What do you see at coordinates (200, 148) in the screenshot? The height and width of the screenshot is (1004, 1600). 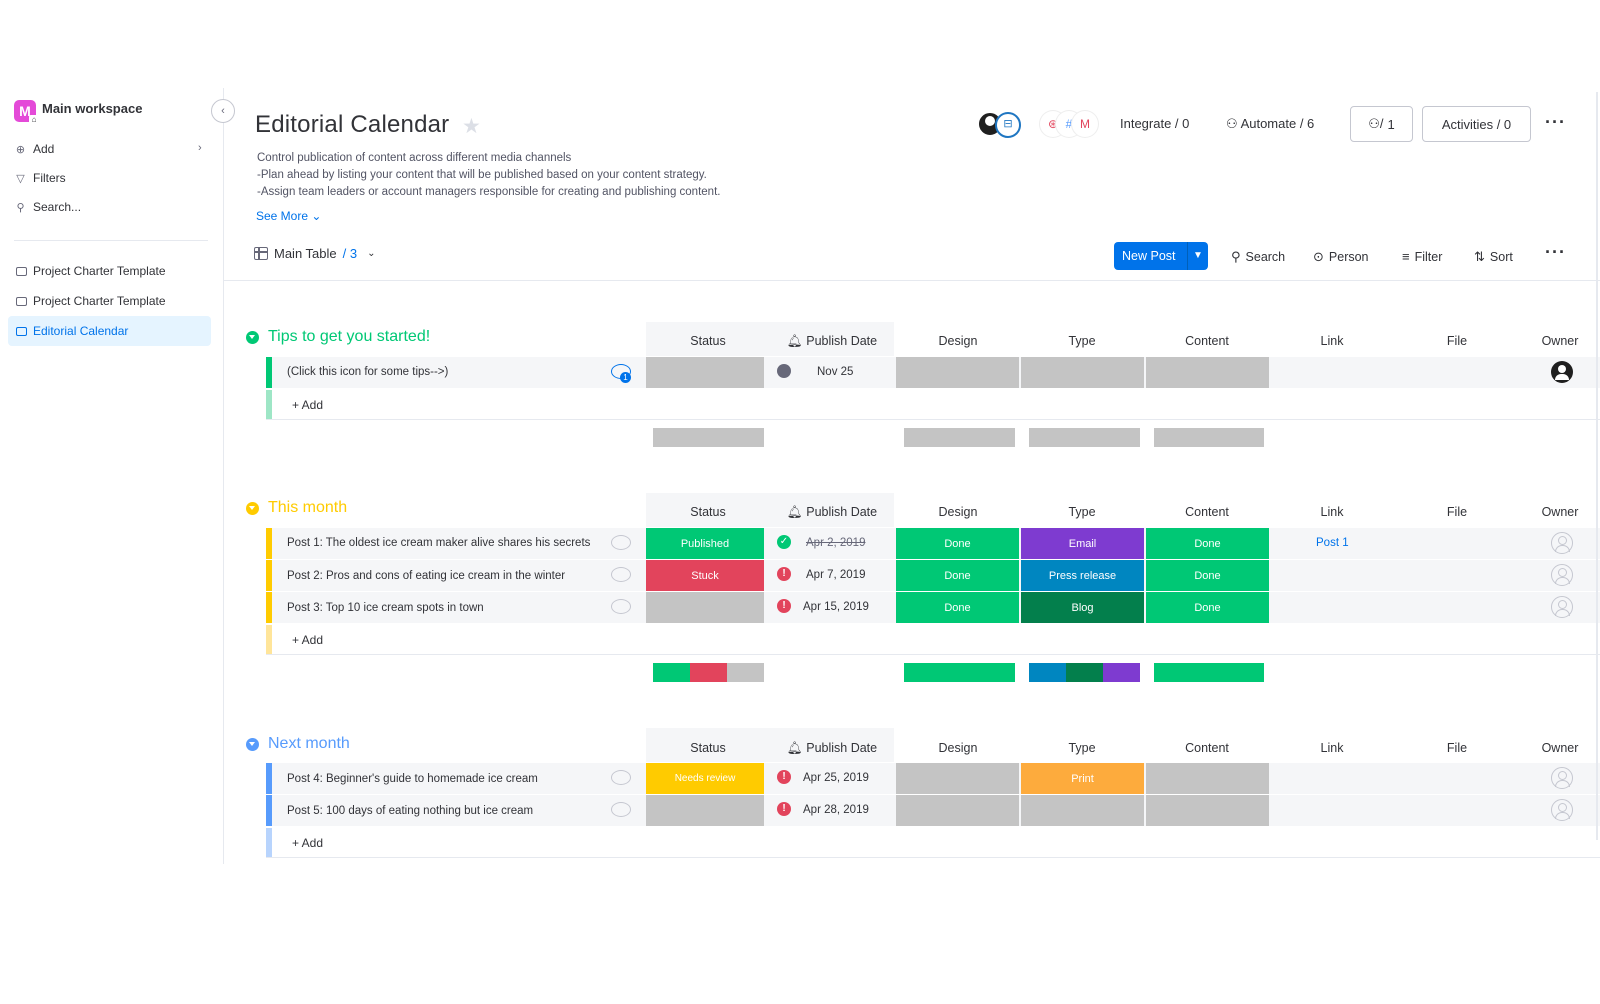 I see `chevron-right-icon: ›` at bounding box center [200, 148].